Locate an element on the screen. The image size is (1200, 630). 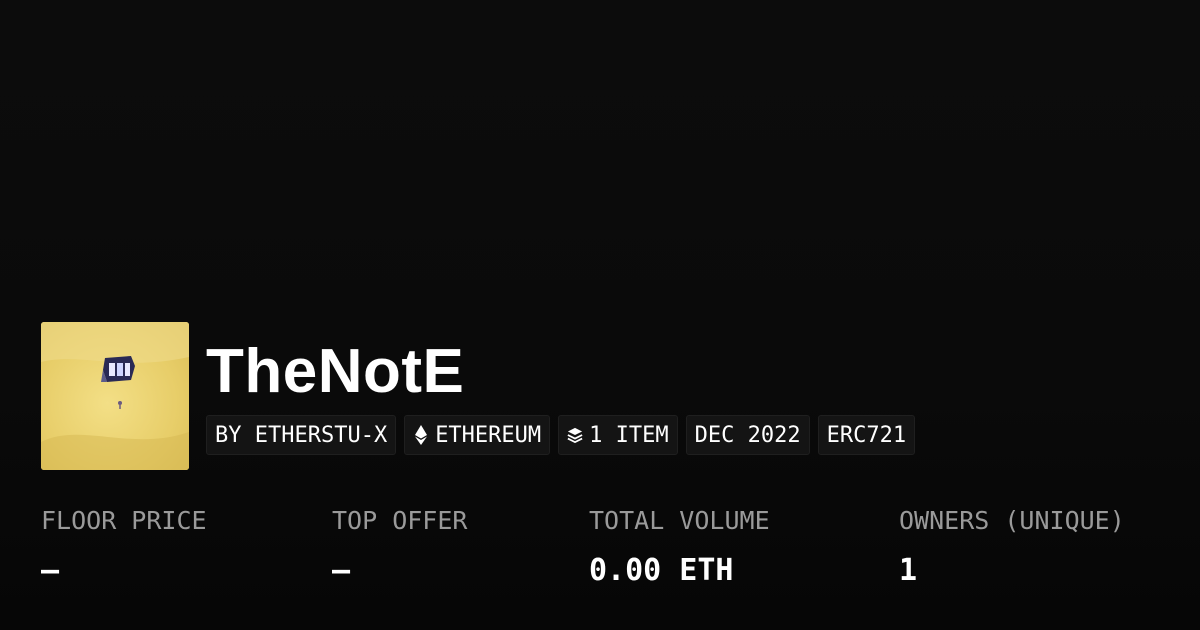
collection-title: TheNotE is located at coordinates (335, 371).